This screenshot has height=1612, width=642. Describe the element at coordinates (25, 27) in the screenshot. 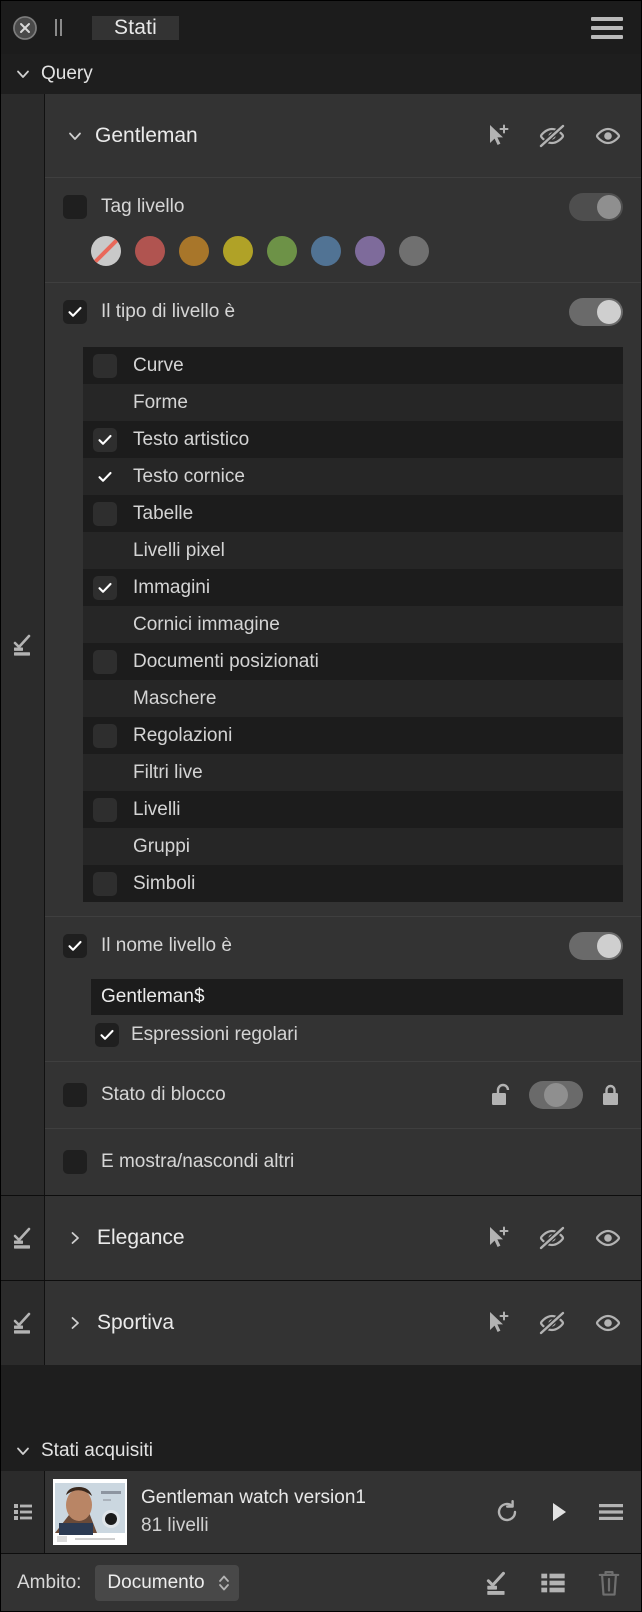

I see `close-icon` at that location.